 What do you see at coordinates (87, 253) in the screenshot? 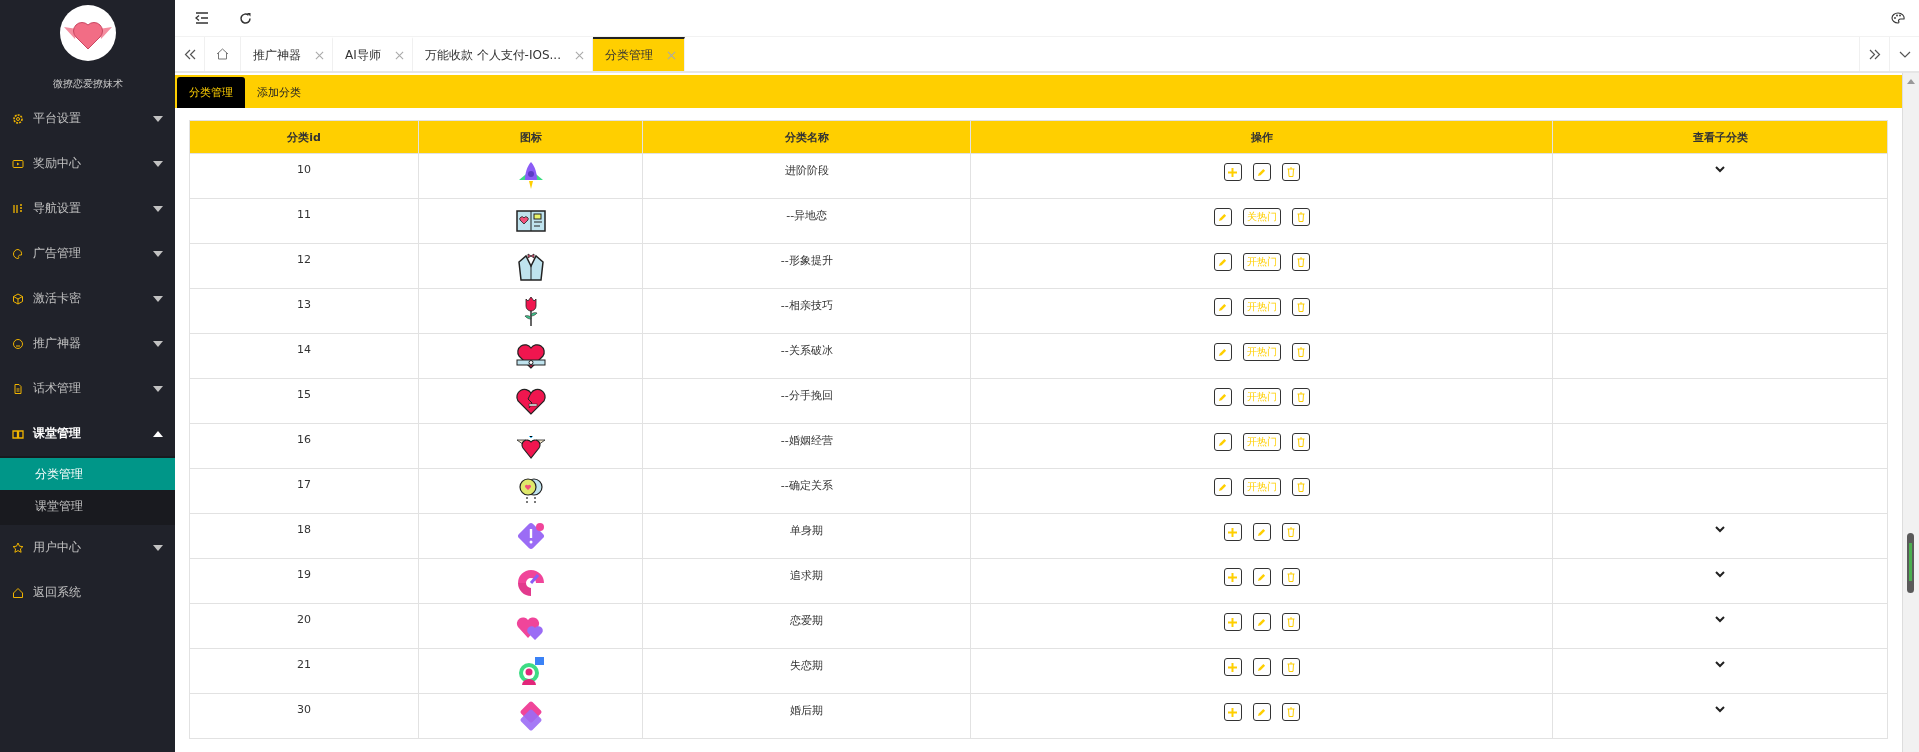
I see `menu-item: 广告管理` at bounding box center [87, 253].